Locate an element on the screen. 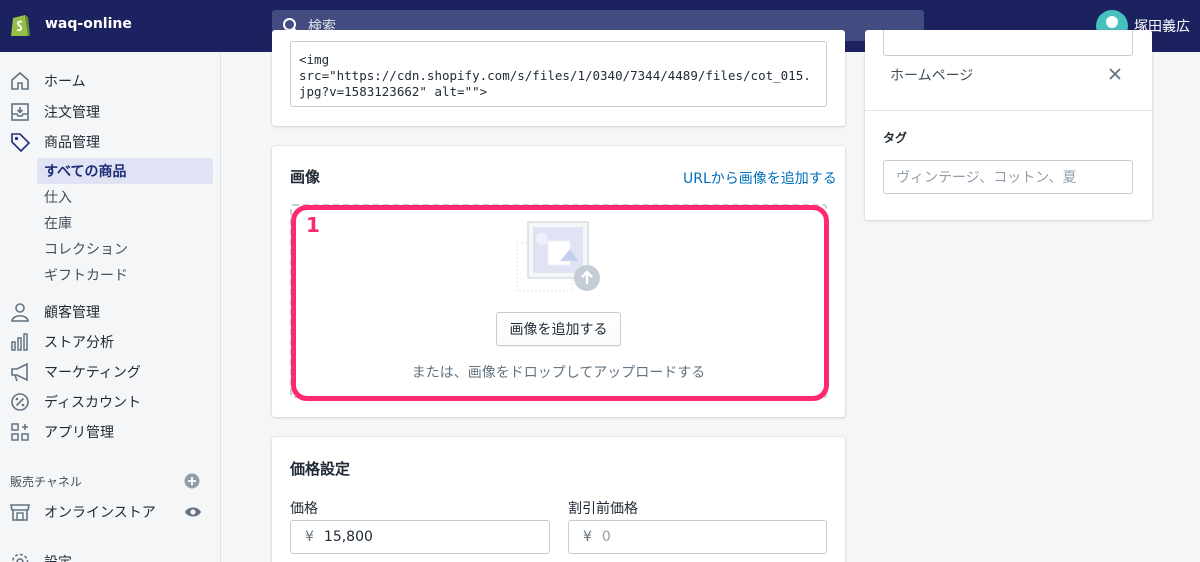 This screenshot has height=562, width=1200. shopify-logo-icon is located at coordinates (20, 25).